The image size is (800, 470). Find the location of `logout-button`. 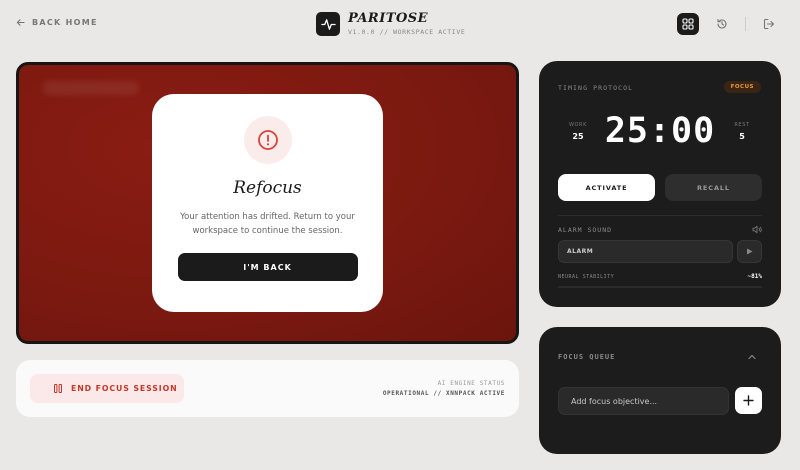

logout-button is located at coordinates (769, 24).